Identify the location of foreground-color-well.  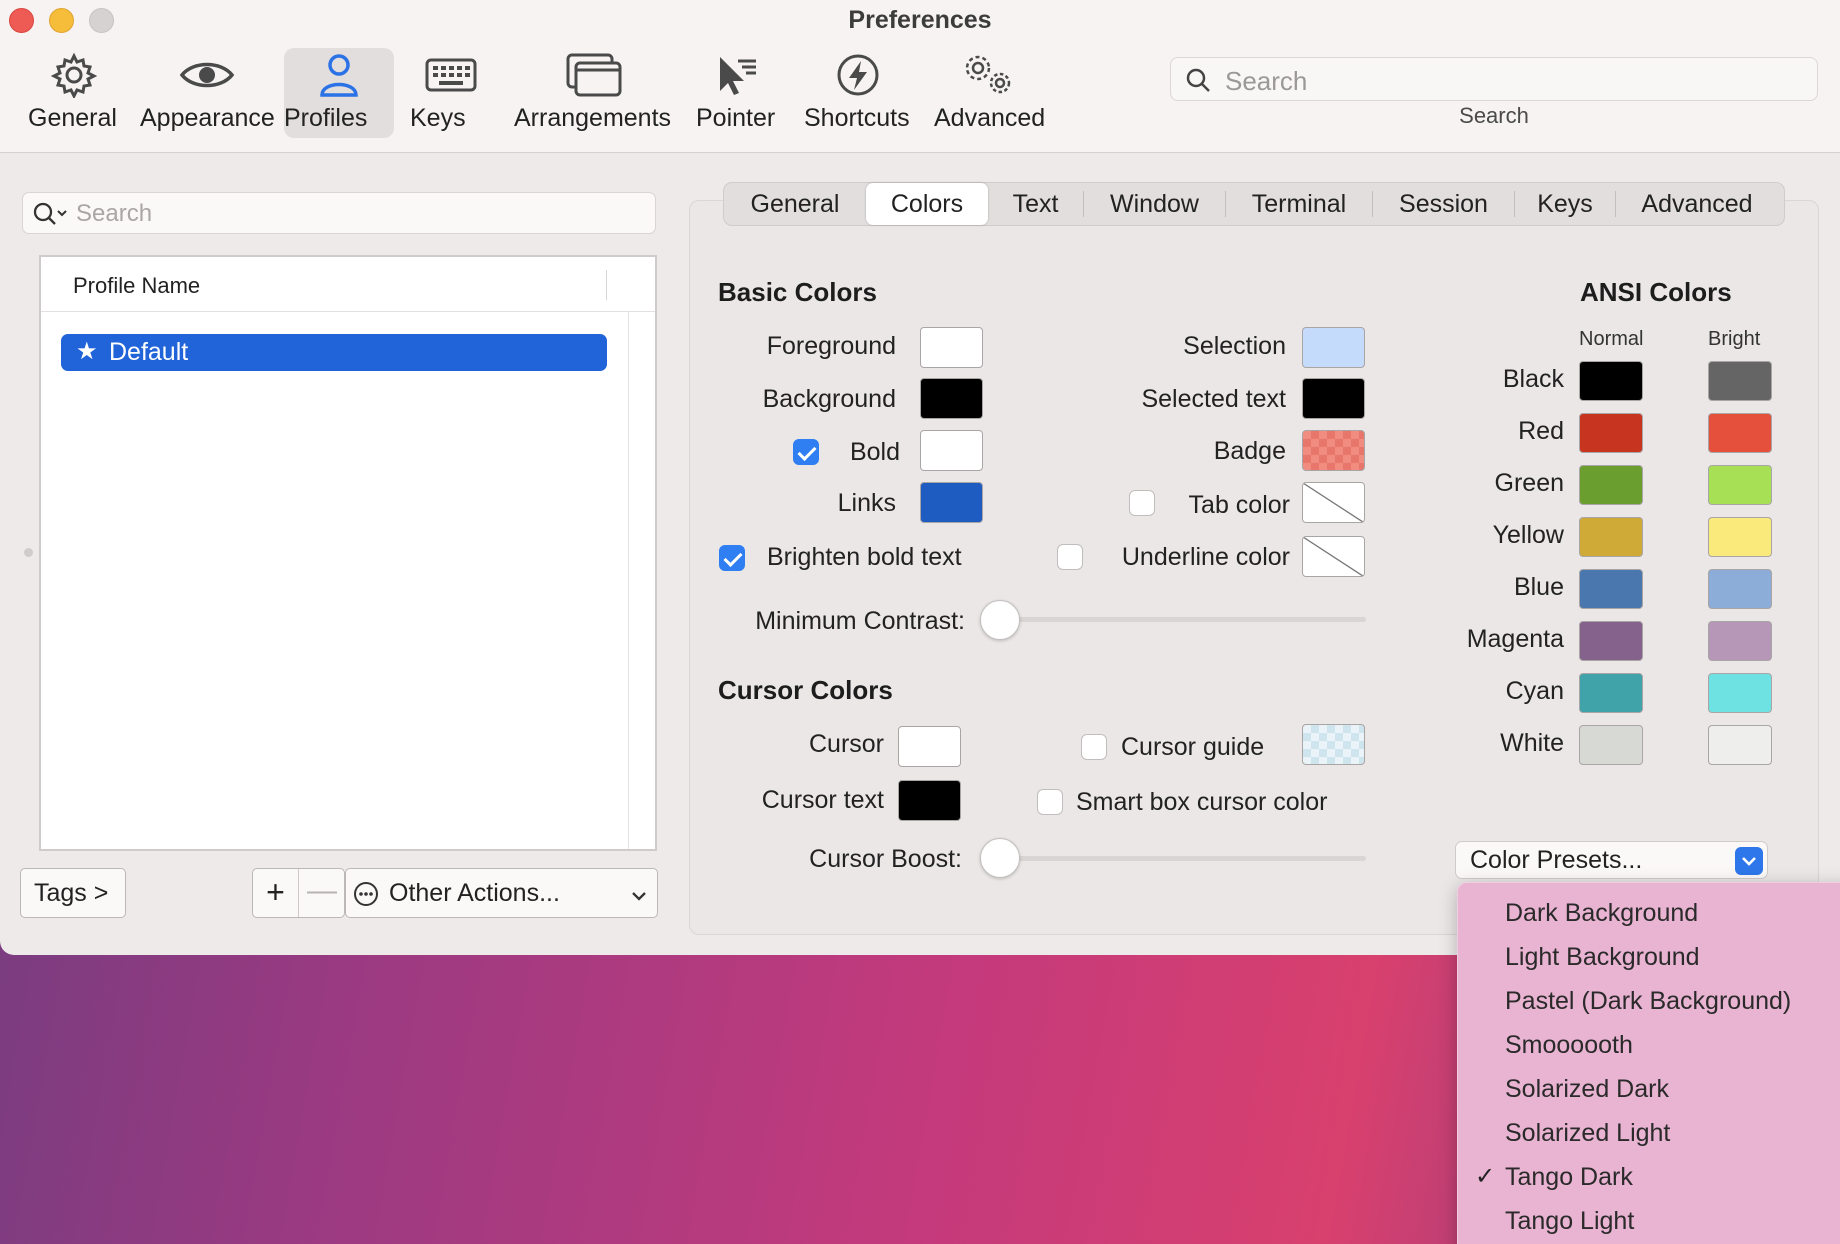
(951, 347).